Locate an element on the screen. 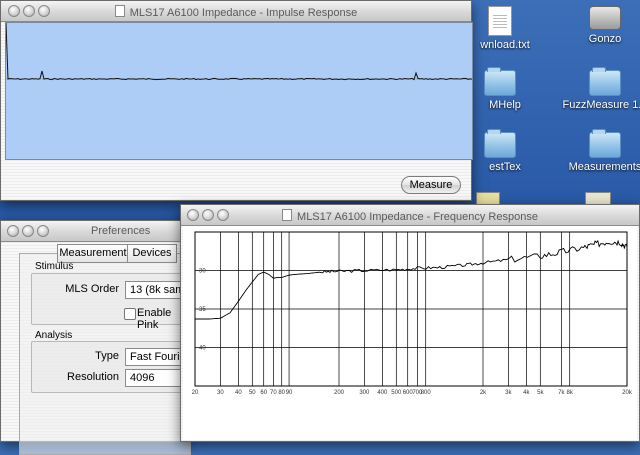 This screenshot has height=455, width=640. window-titlebar: MLS17 A6100 Impedance - Impulse Response is located at coordinates (236, 11).